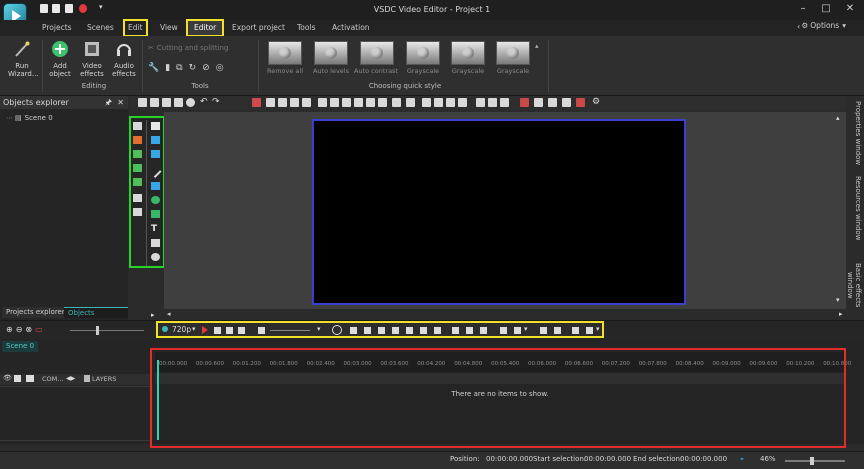 The image size is (864, 469). What do you see at coordinates (826, 9) in the screenshot?
I see `maximize-icon: □` at bounding box center [826, 9].